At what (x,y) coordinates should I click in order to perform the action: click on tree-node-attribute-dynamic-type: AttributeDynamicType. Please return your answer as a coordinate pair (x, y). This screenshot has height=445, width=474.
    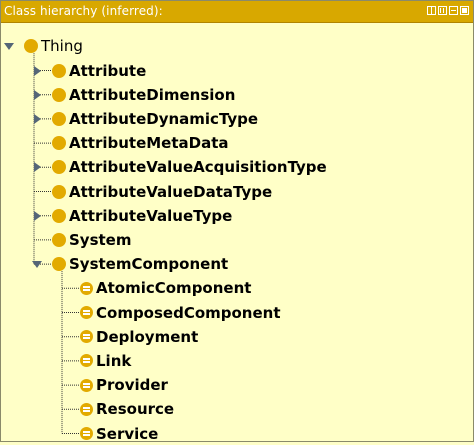
    Looking at the image, I should click on (155, 119).